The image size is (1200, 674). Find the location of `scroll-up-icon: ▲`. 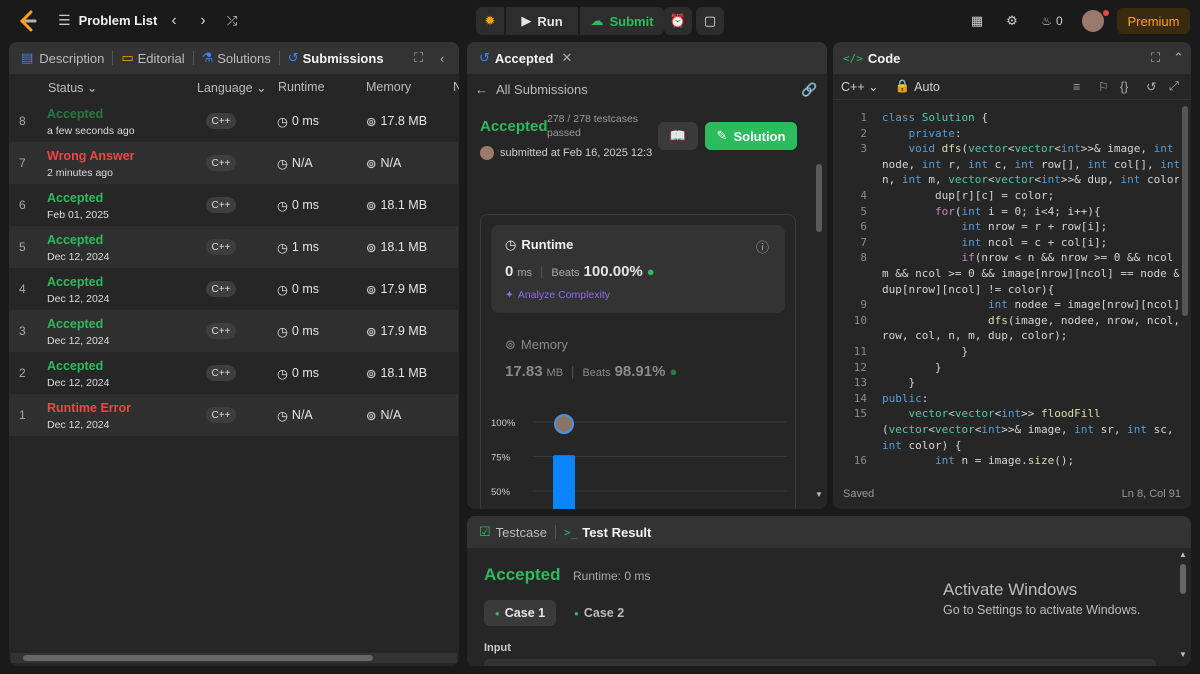

scroll-up-icon: ▲ is located at coordinates (1183, 554).